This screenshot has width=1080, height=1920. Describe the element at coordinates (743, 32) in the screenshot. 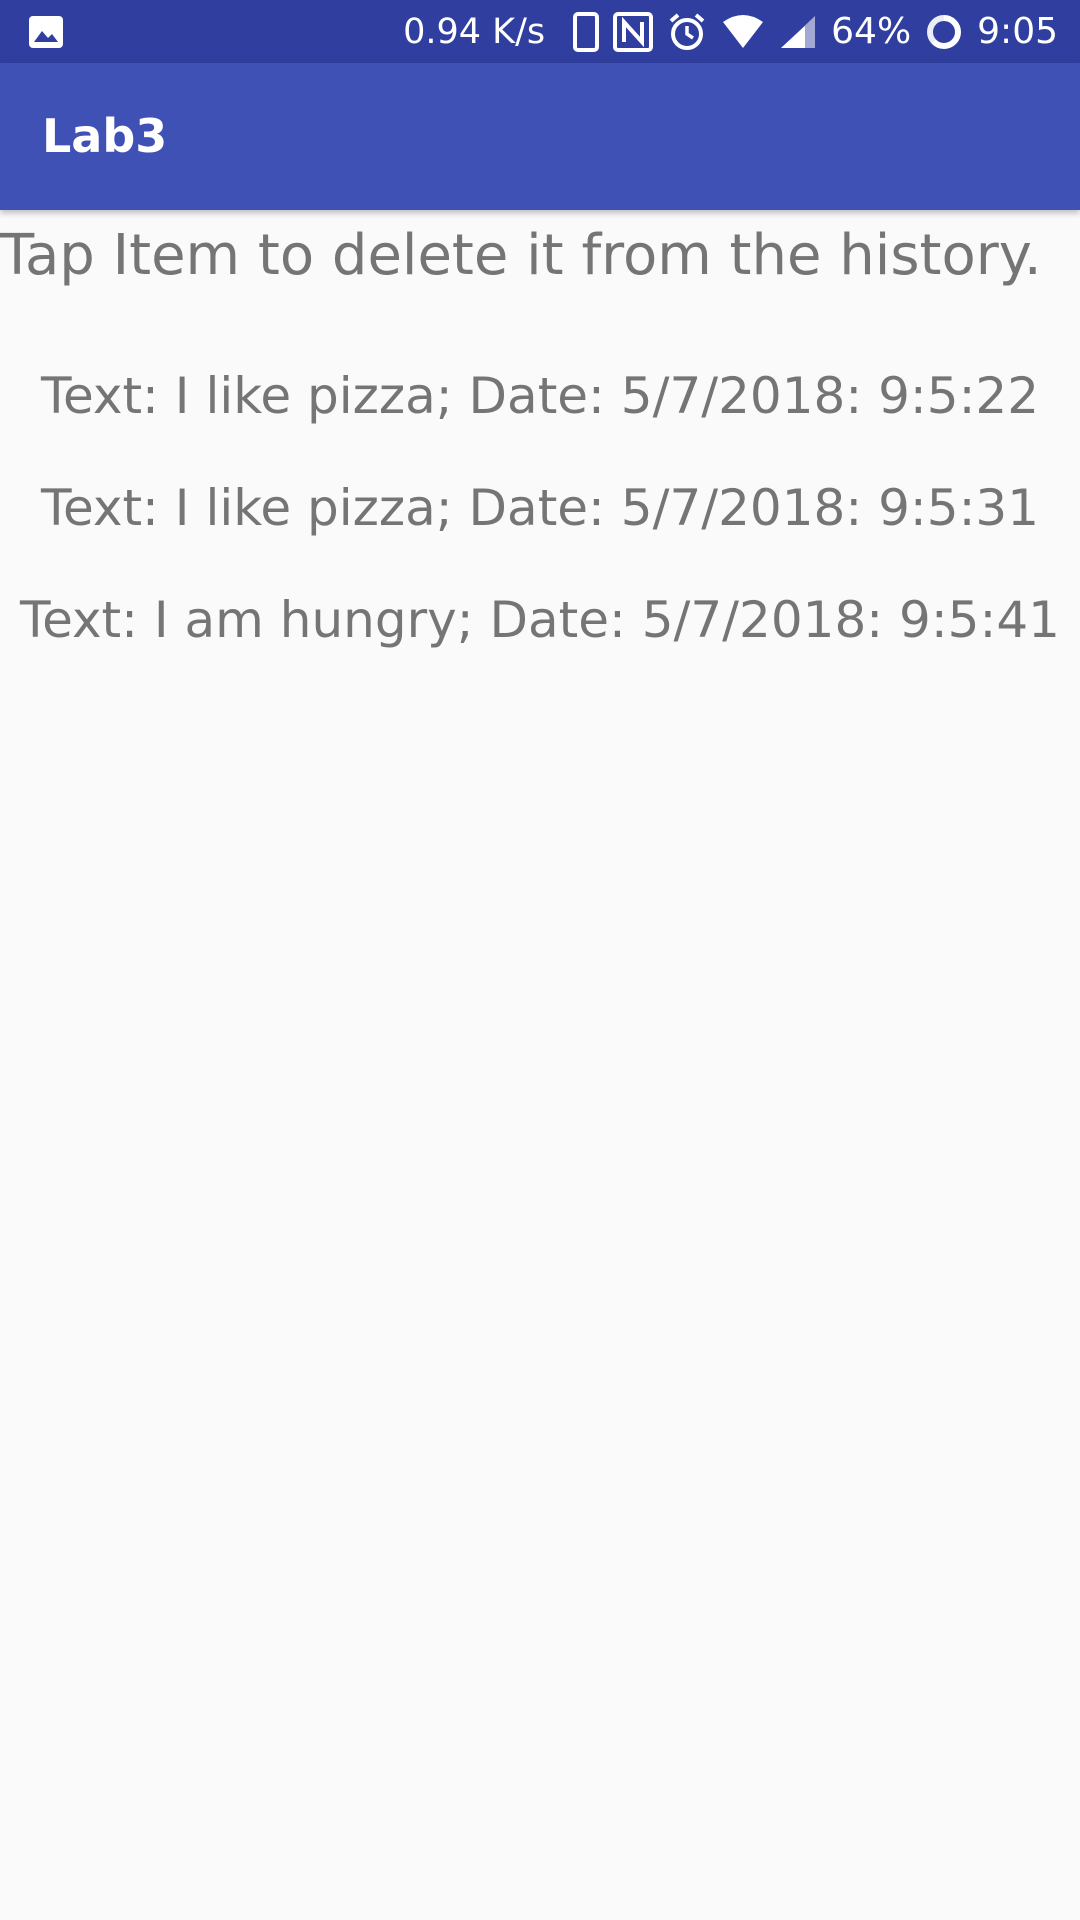

I see `wifi-icon` at that location.